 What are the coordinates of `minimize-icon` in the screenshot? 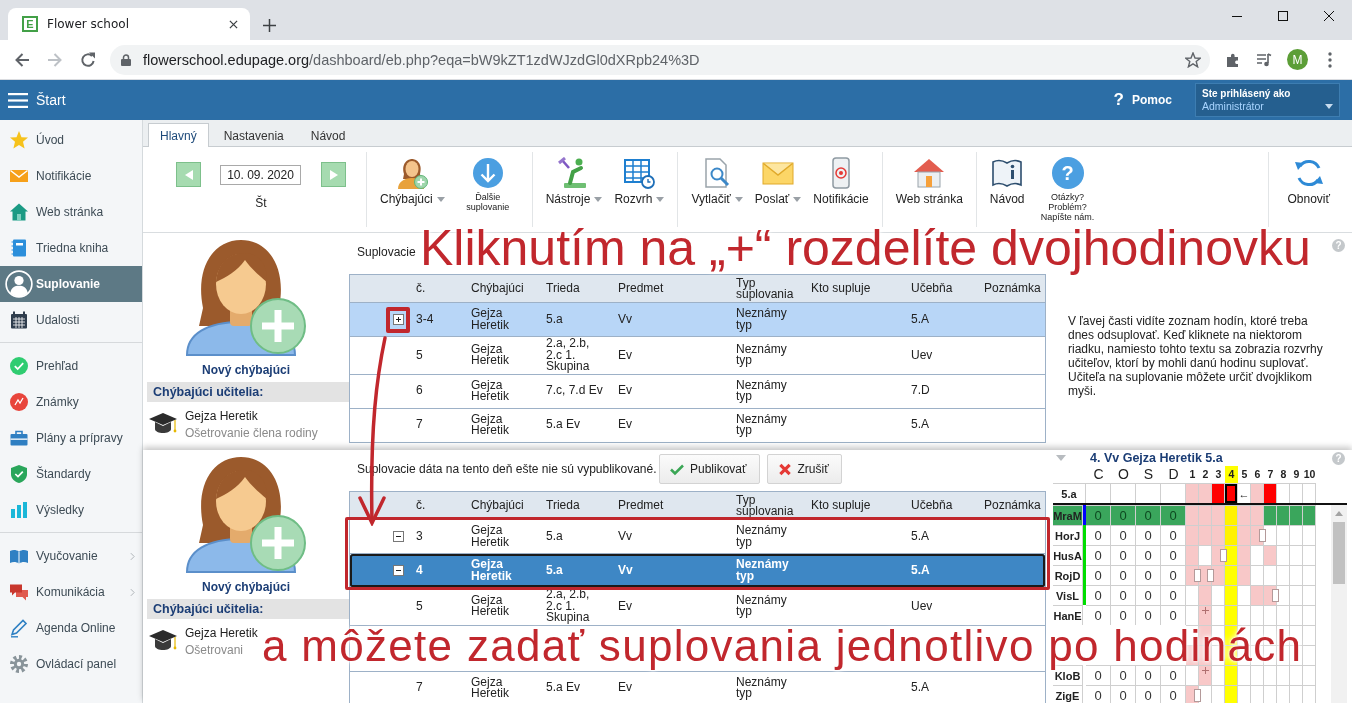 It's located at (1237, 16).